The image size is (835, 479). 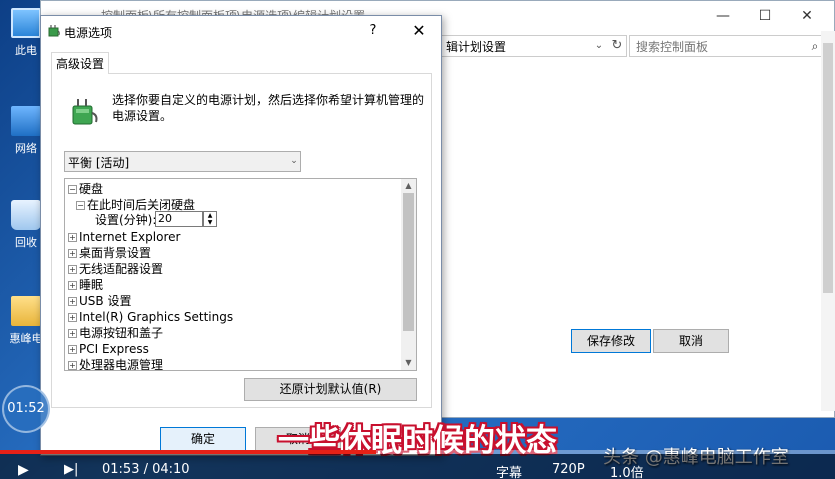 I want to click on desktop-icon-label: 惠峰电, so click(x=26, y=338).